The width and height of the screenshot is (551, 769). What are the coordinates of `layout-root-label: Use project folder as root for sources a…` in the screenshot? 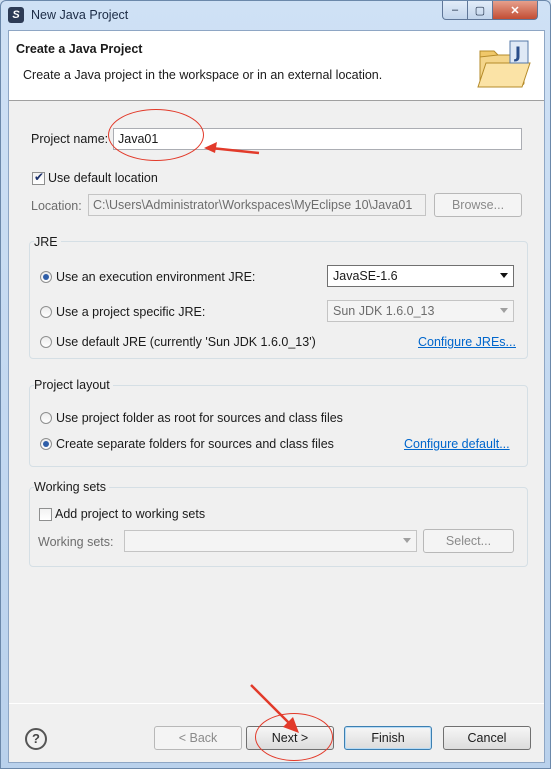 It's located at (199, 418).